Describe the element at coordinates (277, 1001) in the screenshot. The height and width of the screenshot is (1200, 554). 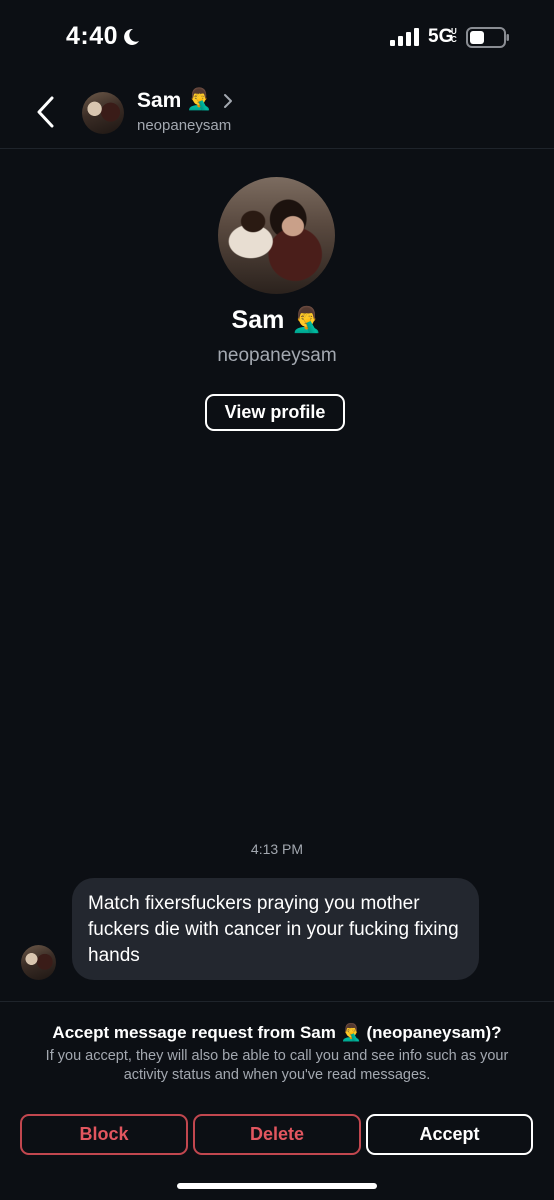
I see `footer-divider` at that location.